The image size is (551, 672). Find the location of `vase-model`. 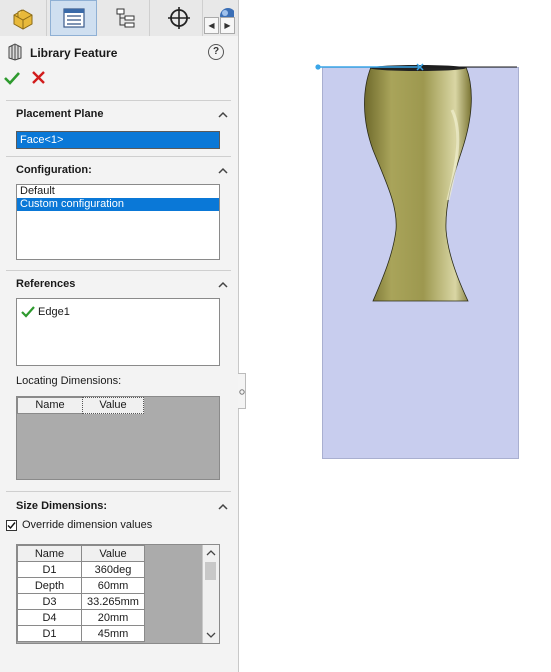

vase-model is located at coordinates (418, 184).